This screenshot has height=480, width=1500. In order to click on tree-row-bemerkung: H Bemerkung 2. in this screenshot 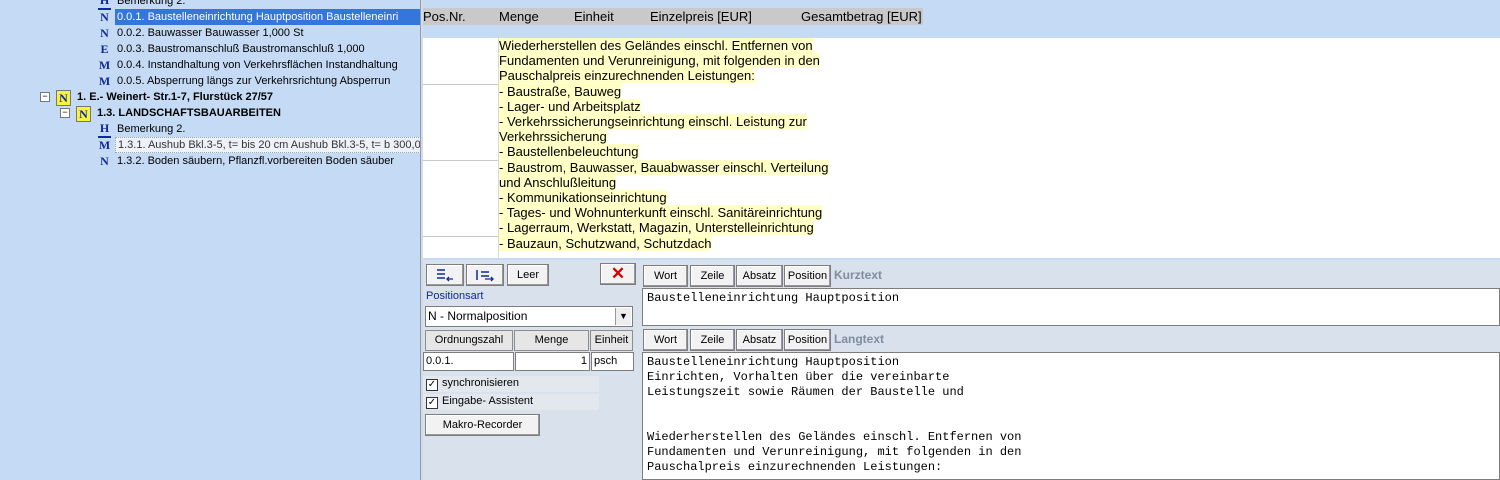, I will do `click(258, 5)`.